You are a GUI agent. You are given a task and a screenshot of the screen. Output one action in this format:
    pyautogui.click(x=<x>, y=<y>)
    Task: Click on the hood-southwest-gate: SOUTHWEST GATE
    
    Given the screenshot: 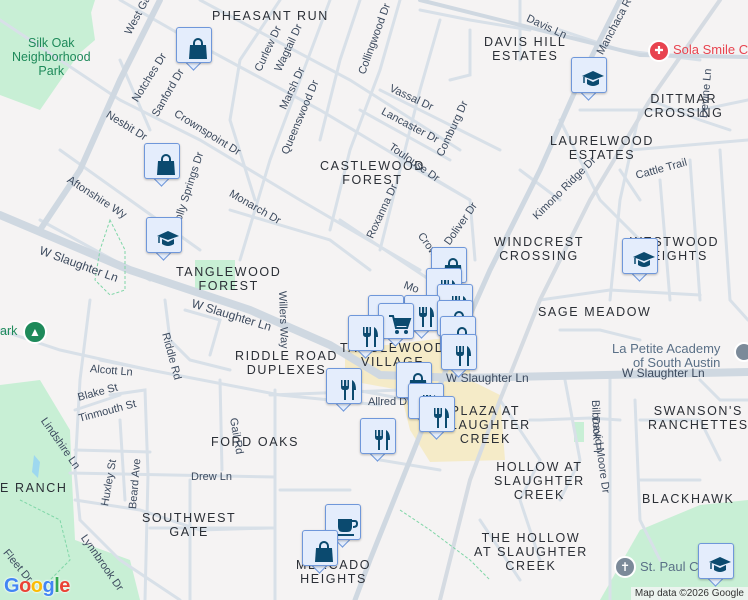 What is the action you would take?
    pyautogui.click(x=189, y=525)
    